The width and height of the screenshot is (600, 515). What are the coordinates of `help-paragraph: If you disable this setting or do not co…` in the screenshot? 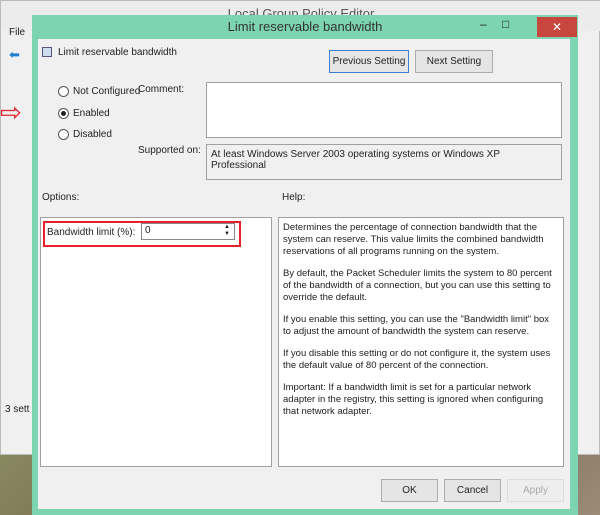 It's located at (417, 359).